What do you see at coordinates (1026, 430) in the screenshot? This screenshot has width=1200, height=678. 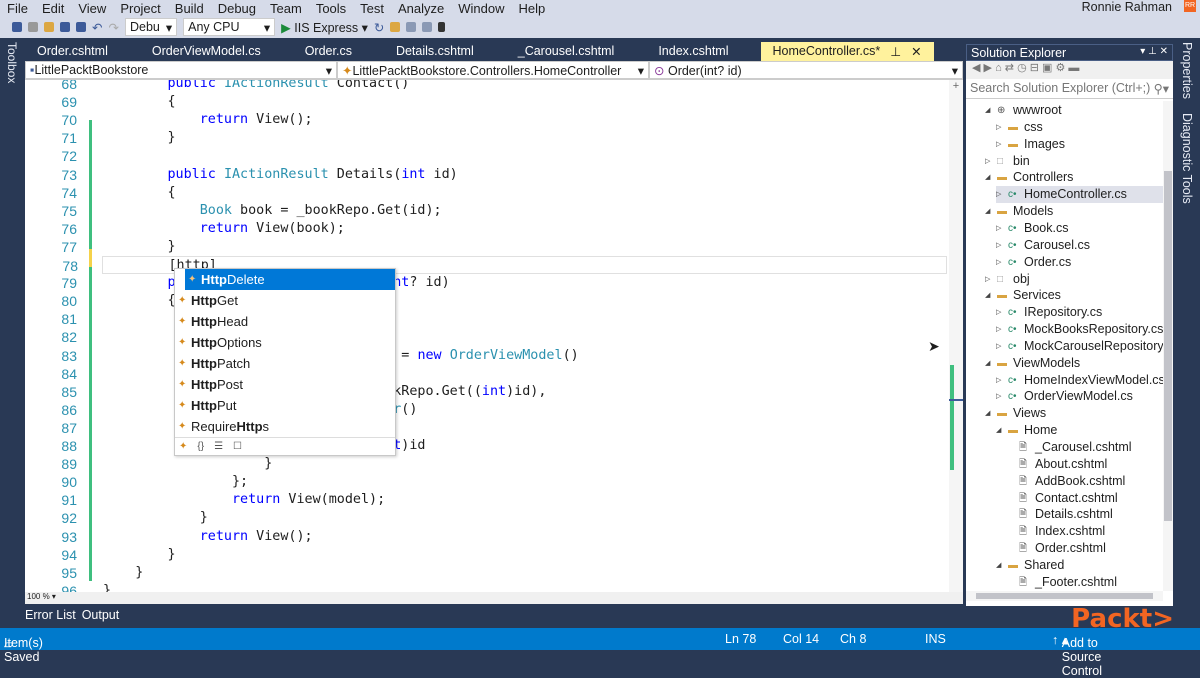 I see `tree-item: ◢ ▬ Home` at bounding box center [1026, 430].